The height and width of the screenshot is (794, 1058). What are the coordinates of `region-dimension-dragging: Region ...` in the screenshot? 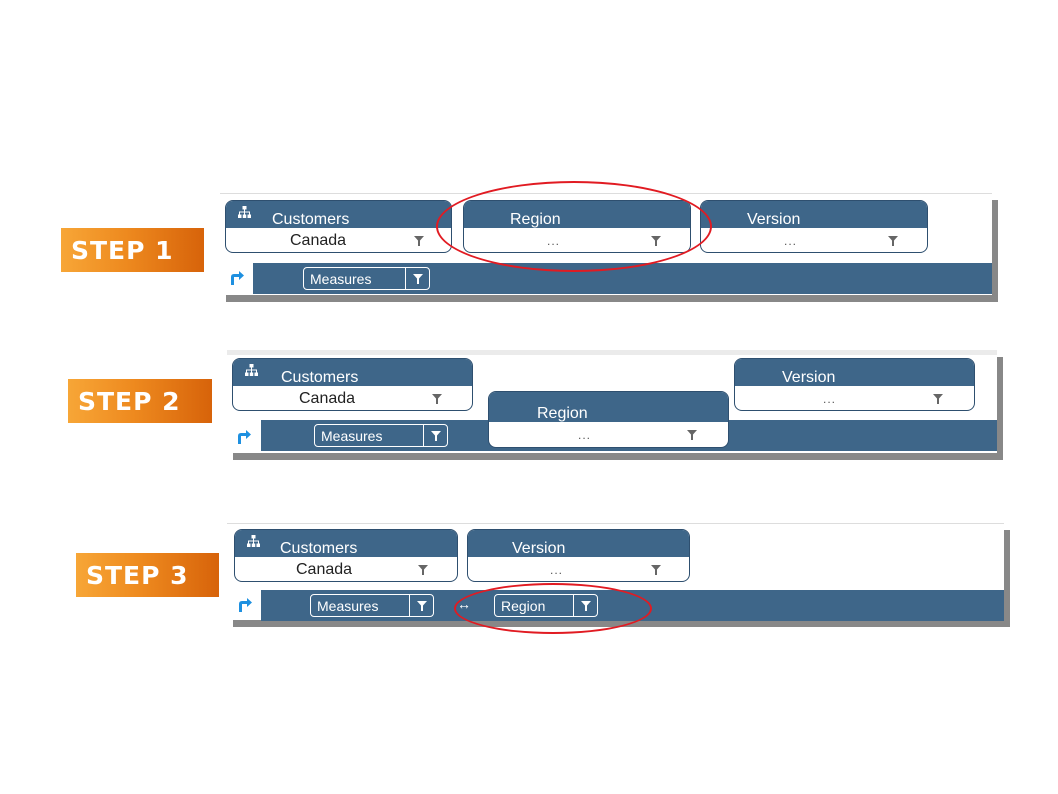 It's located at (608, 419).